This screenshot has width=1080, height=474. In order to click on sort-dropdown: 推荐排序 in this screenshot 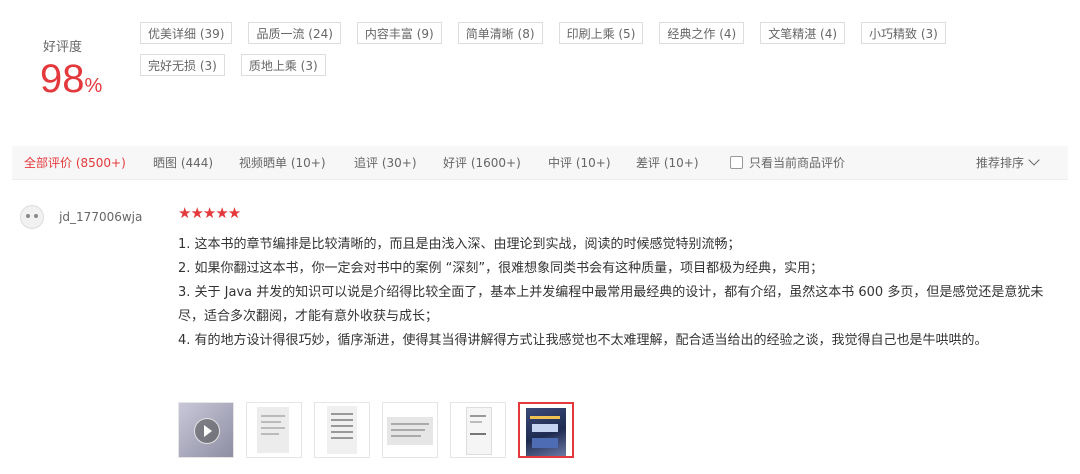, I will do `click(1007, 163)`.